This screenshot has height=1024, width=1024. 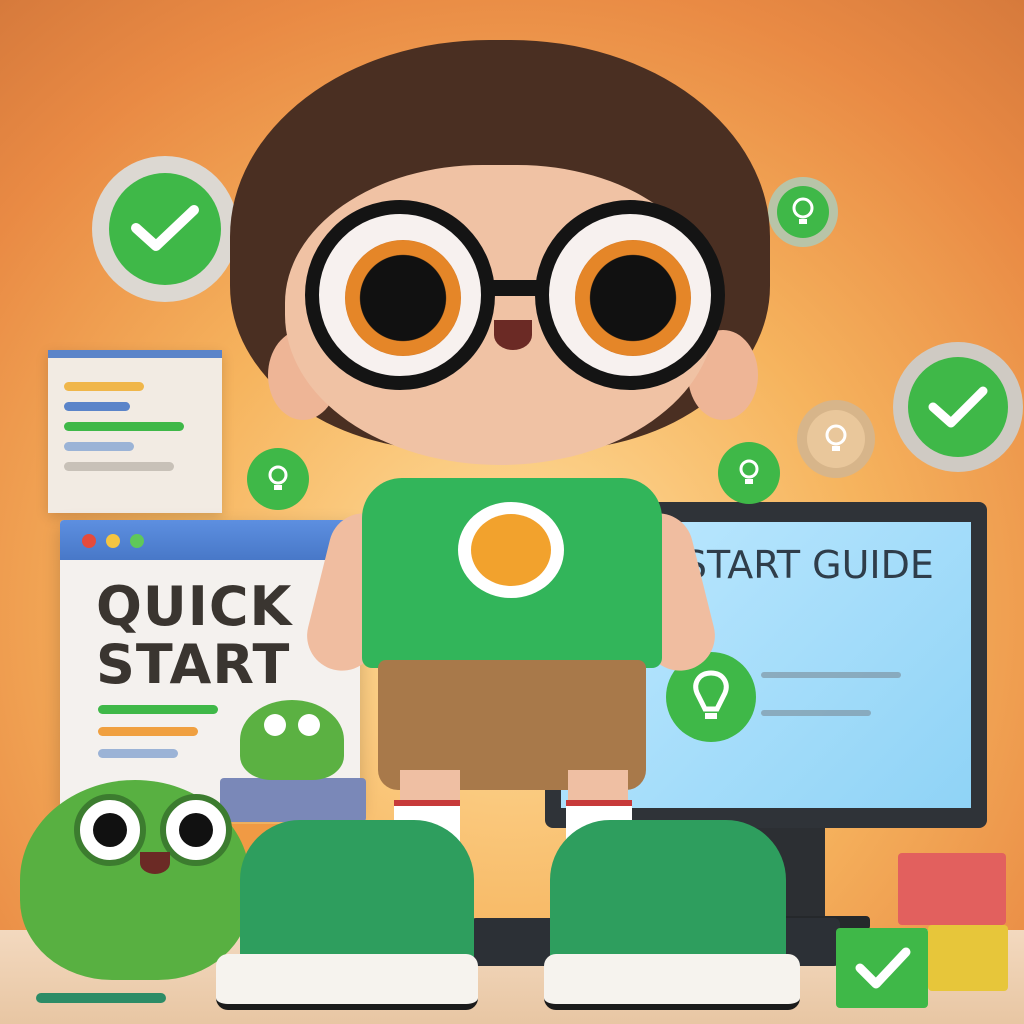 I want to click on pen, so click(x=101, y=998).